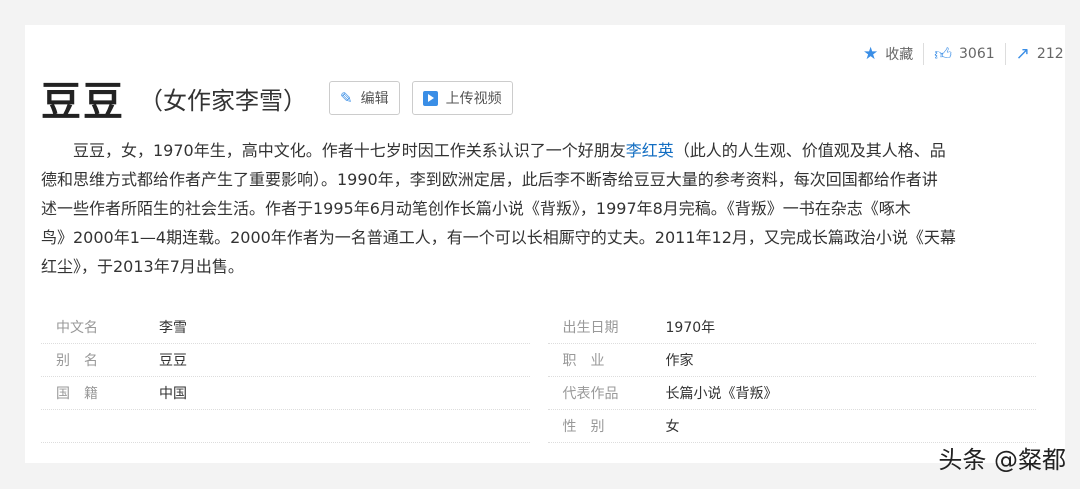  What do you see at coordinates (223, 100) in the screenshot?
I see `page-subtitle: （女作家李雪）` at bounding box center [223, 100].